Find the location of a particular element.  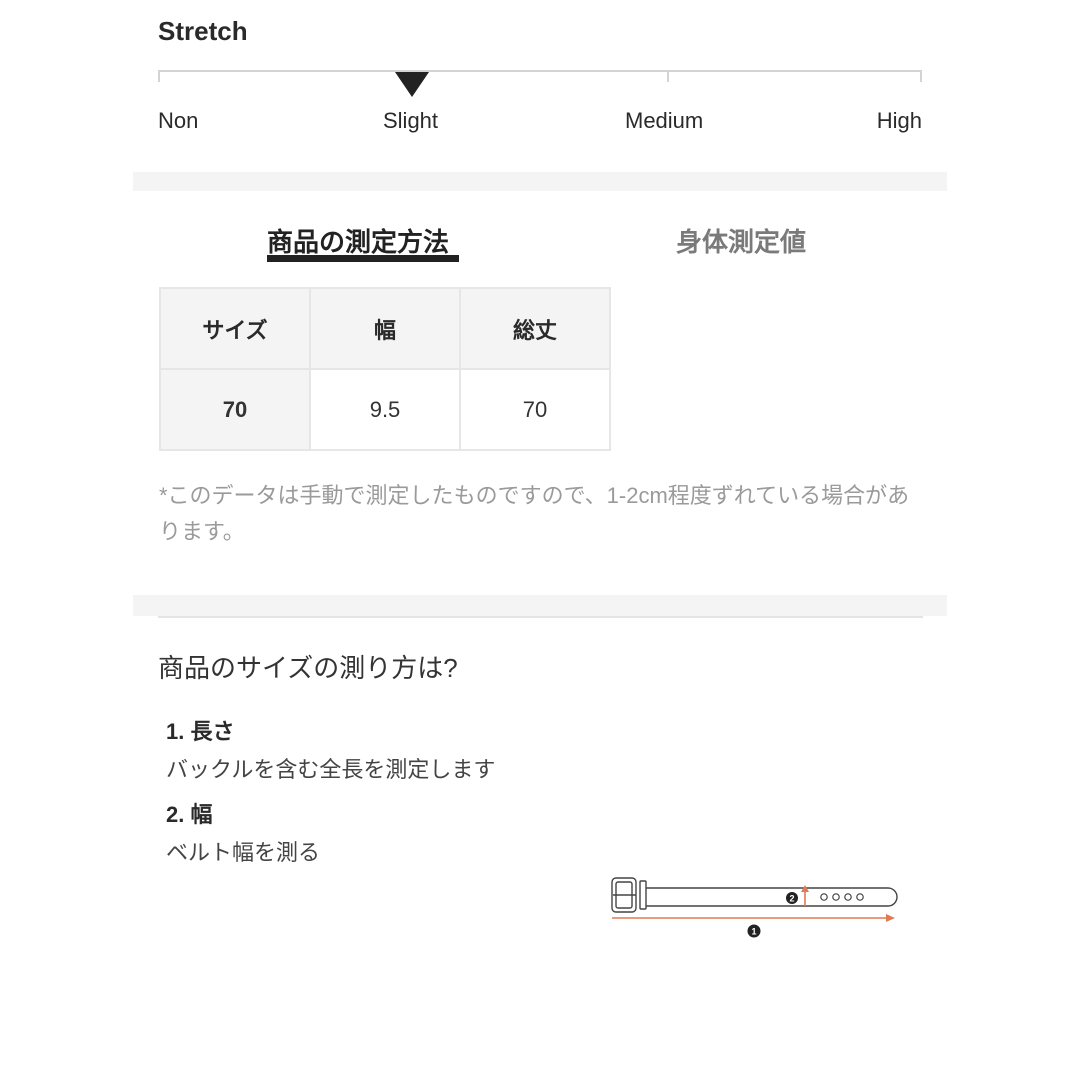

belt-buckle-icon is located at coordinates (629, 895).